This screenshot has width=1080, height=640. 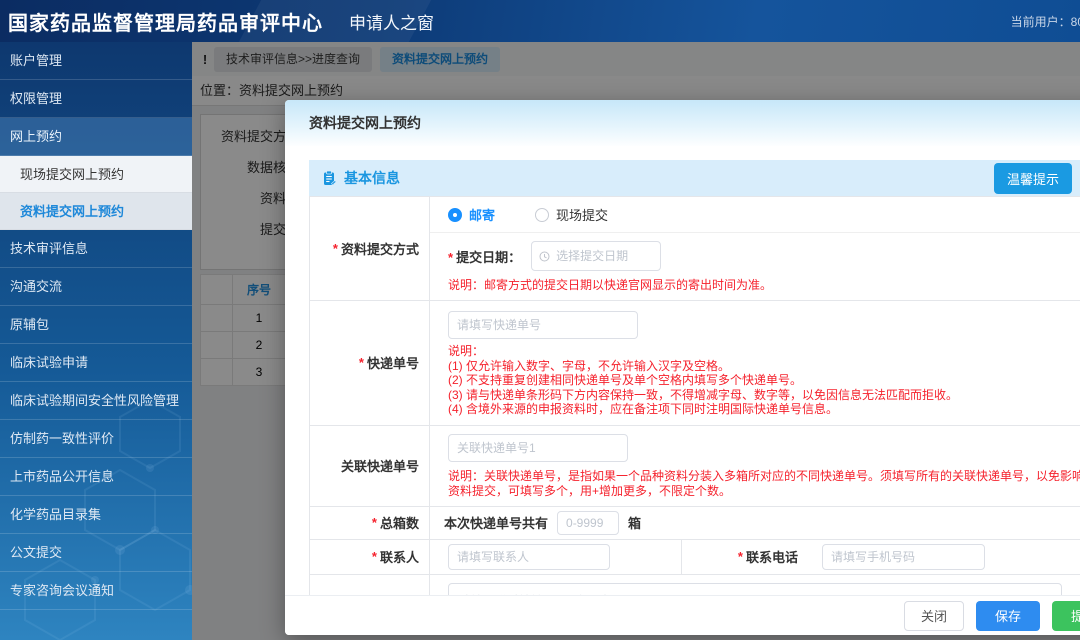 I want to click on sidebar-item-account-management: 账户管理, so click(x=96, y=61).